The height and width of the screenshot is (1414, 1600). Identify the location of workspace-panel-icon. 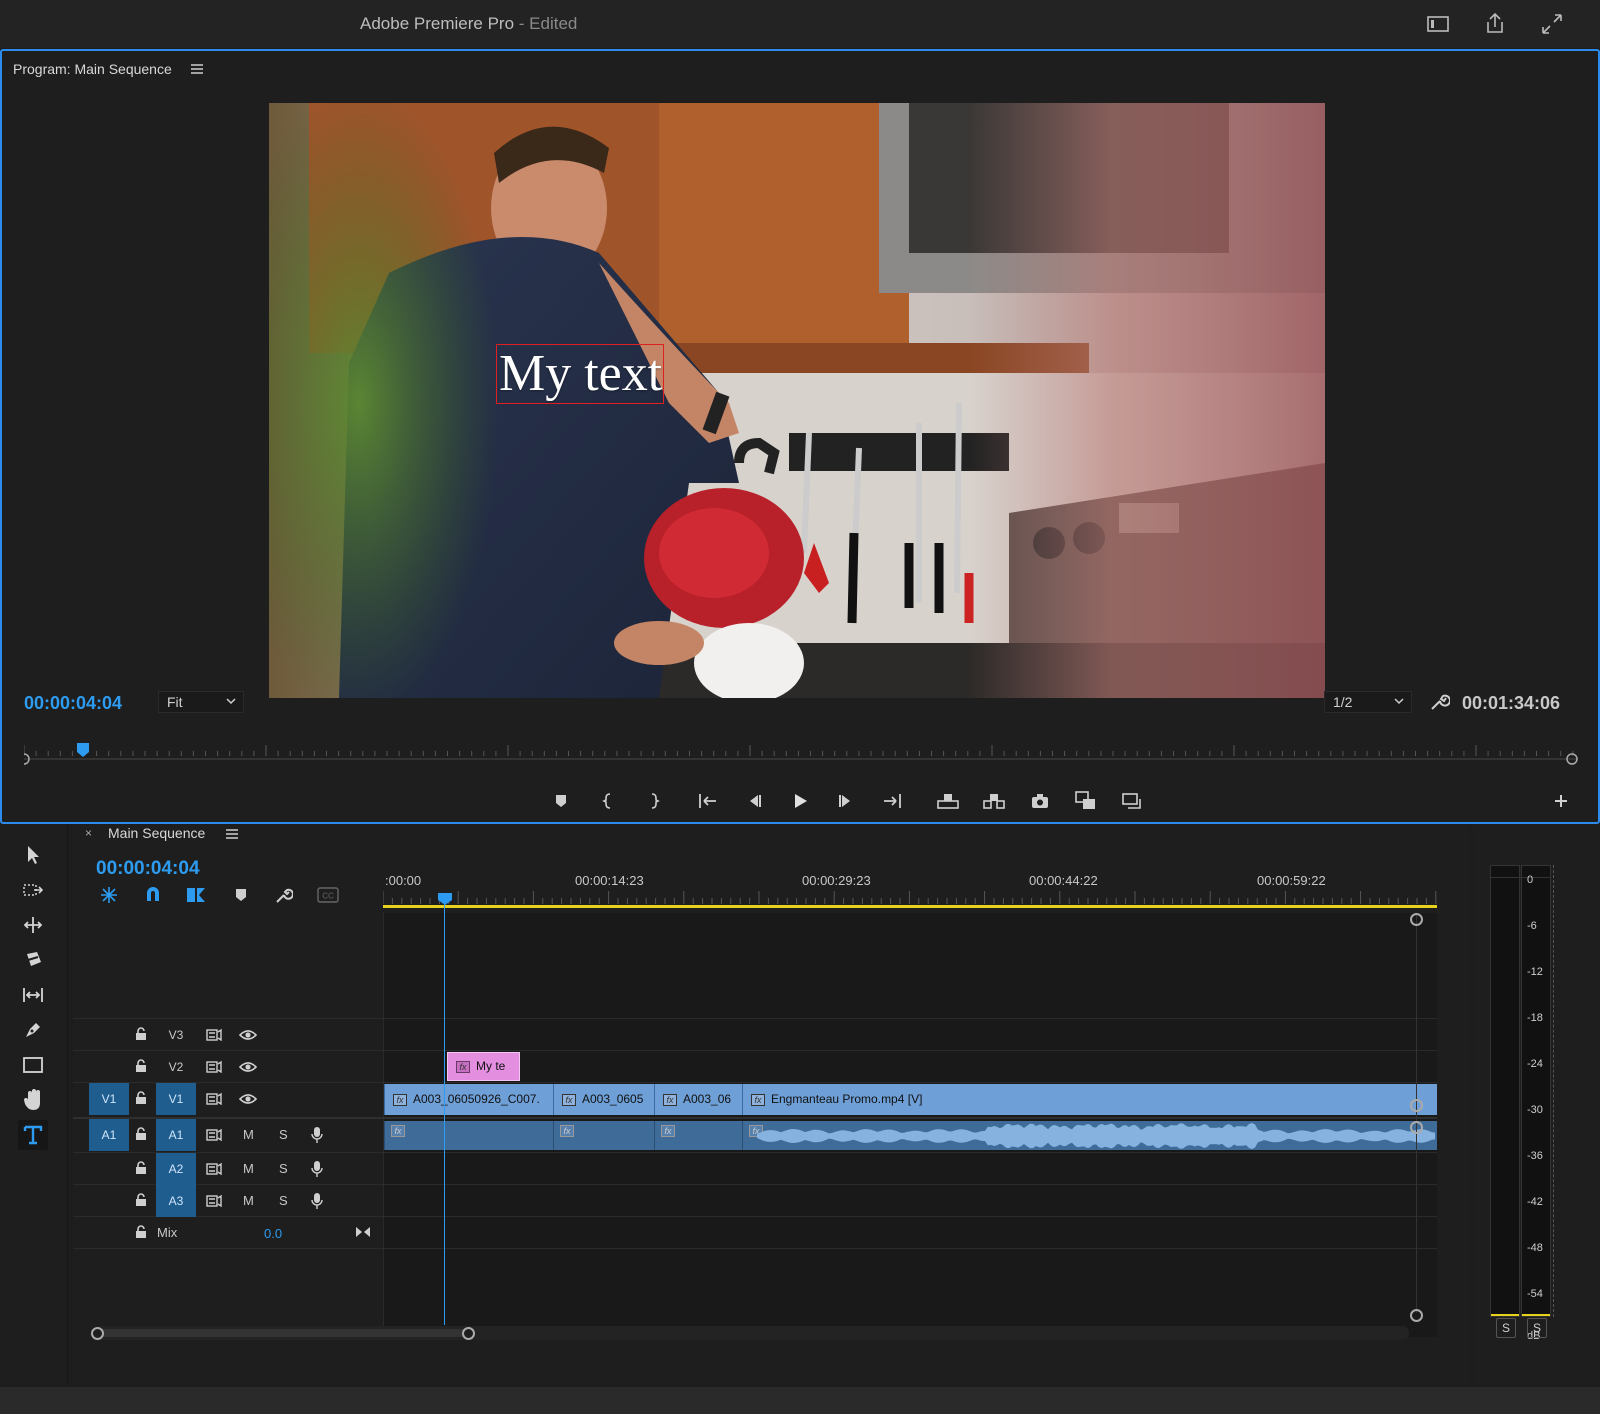
(1438, 24).